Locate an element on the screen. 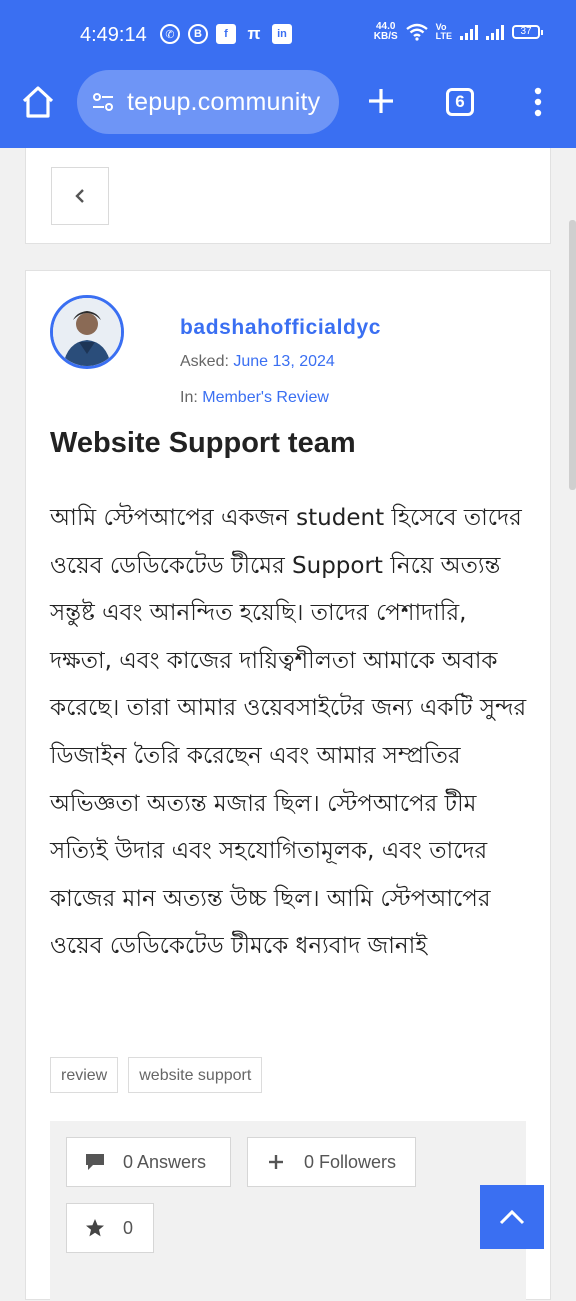 This screenshot has width=576, height=1301. notification-icons: ✆ B f π in is located at coordinates (226, 34).